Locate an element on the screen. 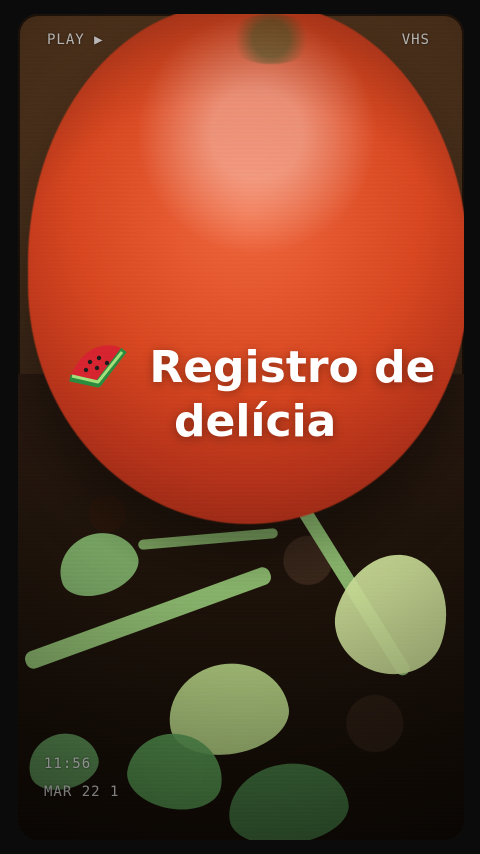 This screenshot has height=854, width=480. bottom-bar is located at coordinates (240, 848).